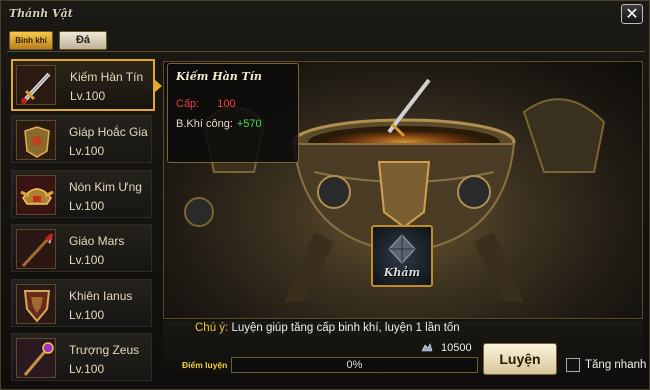 The height and width of the screenshot is (390, 650). I want to click on exp-label: Điểm luyện, so click(205, 365).